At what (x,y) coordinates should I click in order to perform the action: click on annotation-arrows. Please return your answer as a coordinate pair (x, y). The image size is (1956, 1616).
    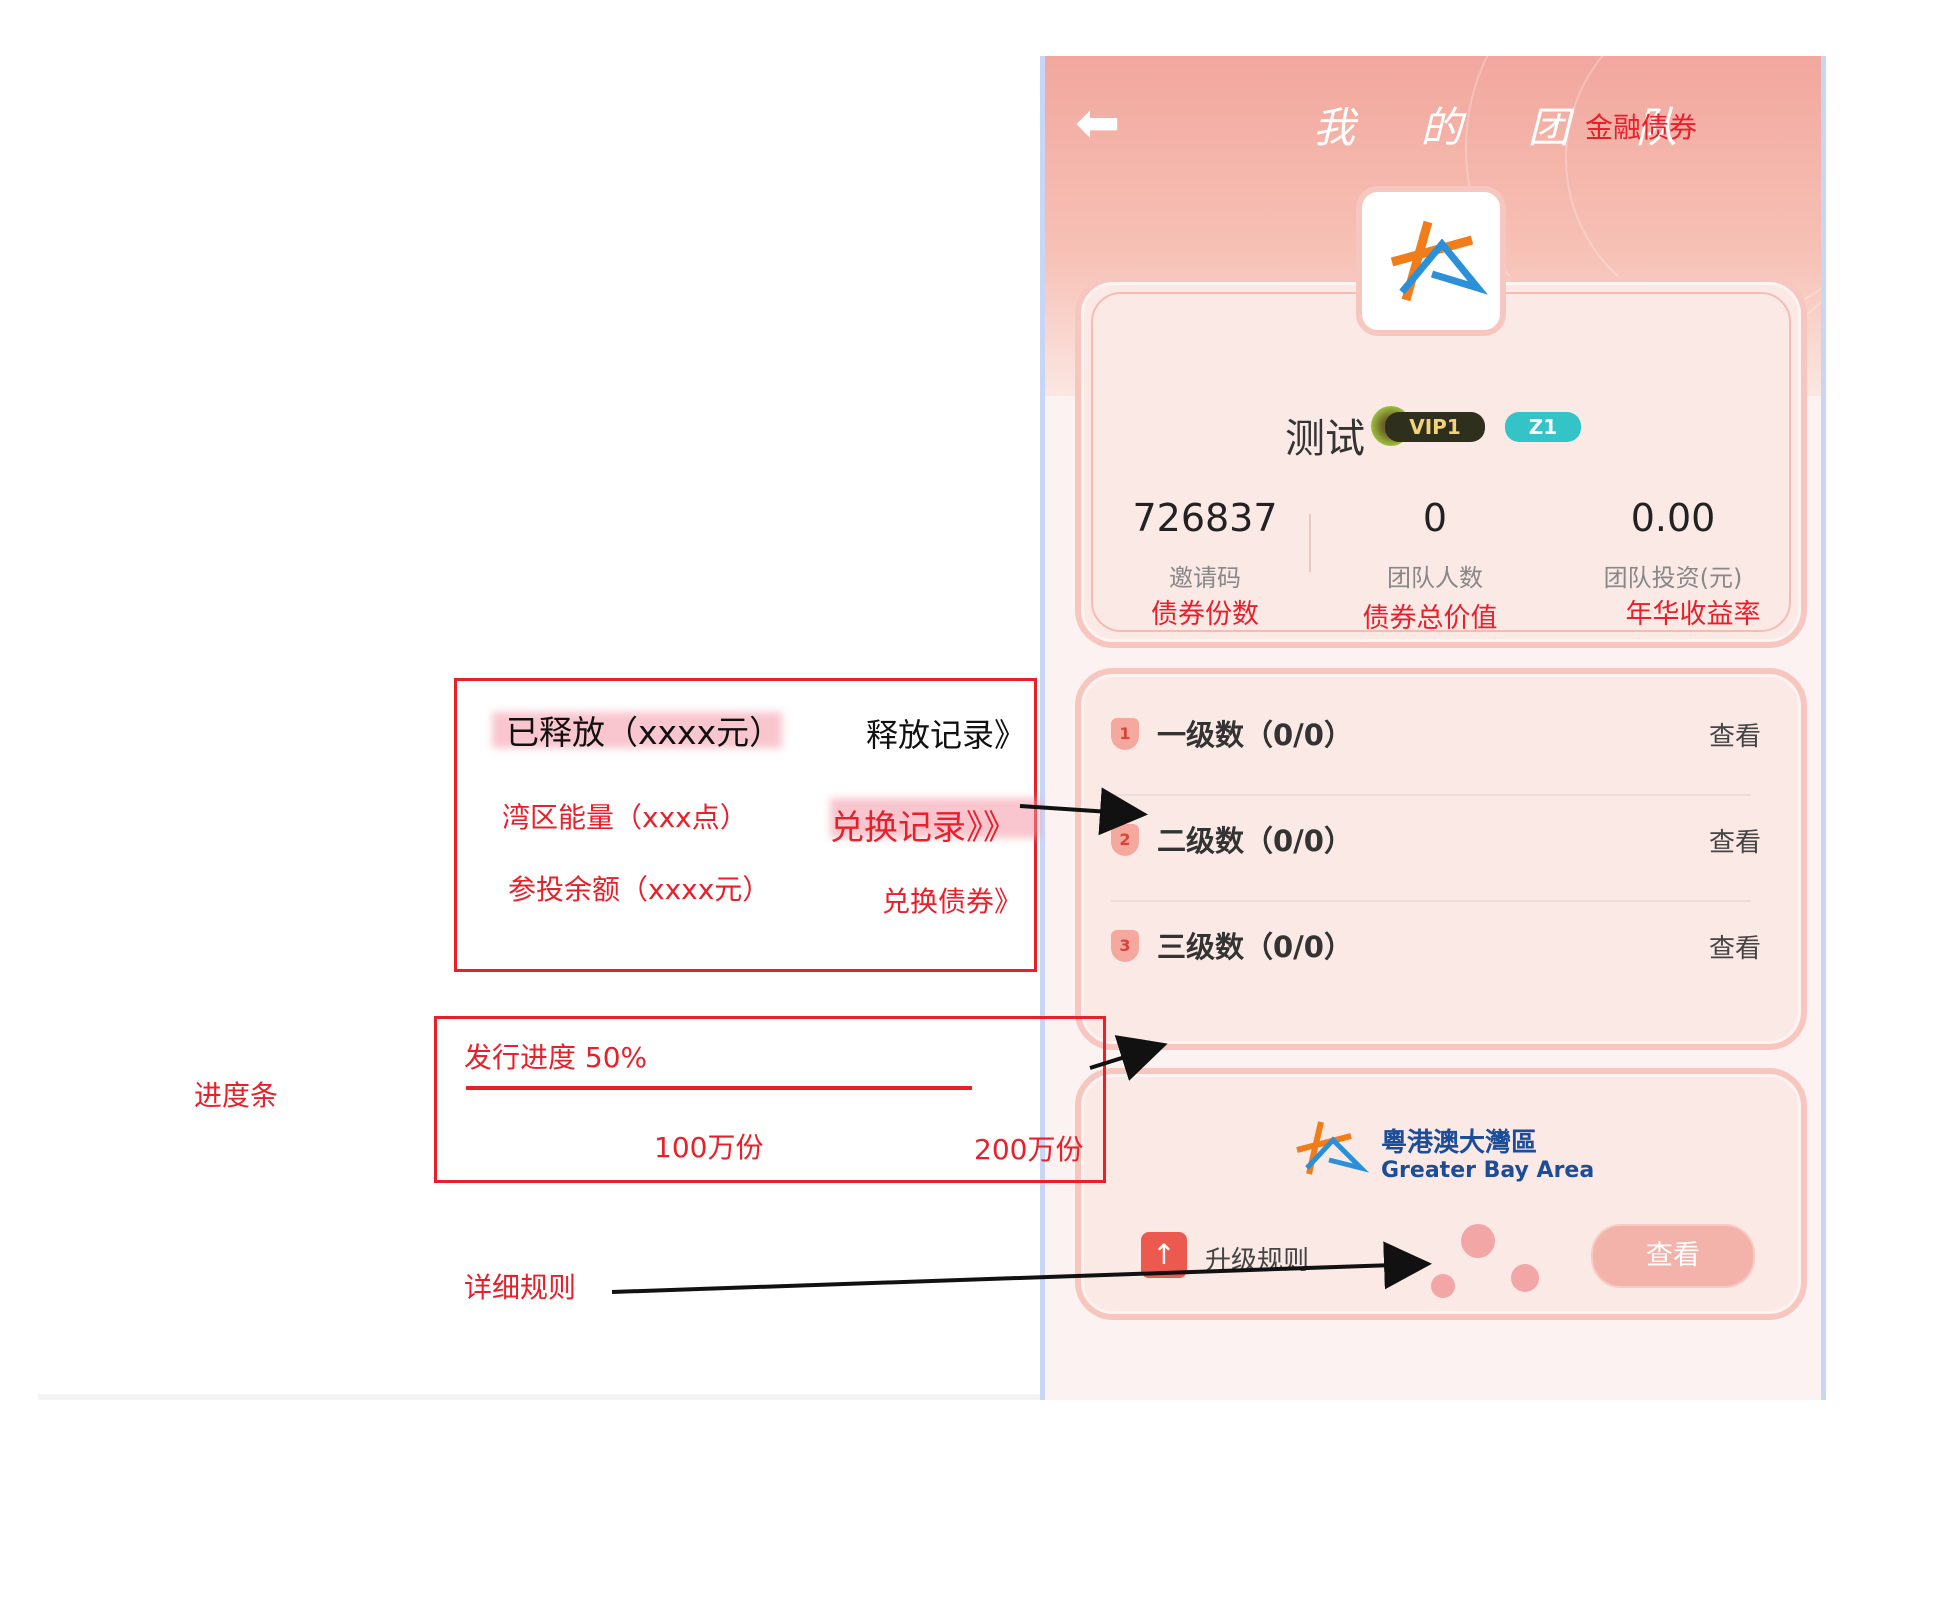
    Looking at the image, I should click on (1021, 1040).